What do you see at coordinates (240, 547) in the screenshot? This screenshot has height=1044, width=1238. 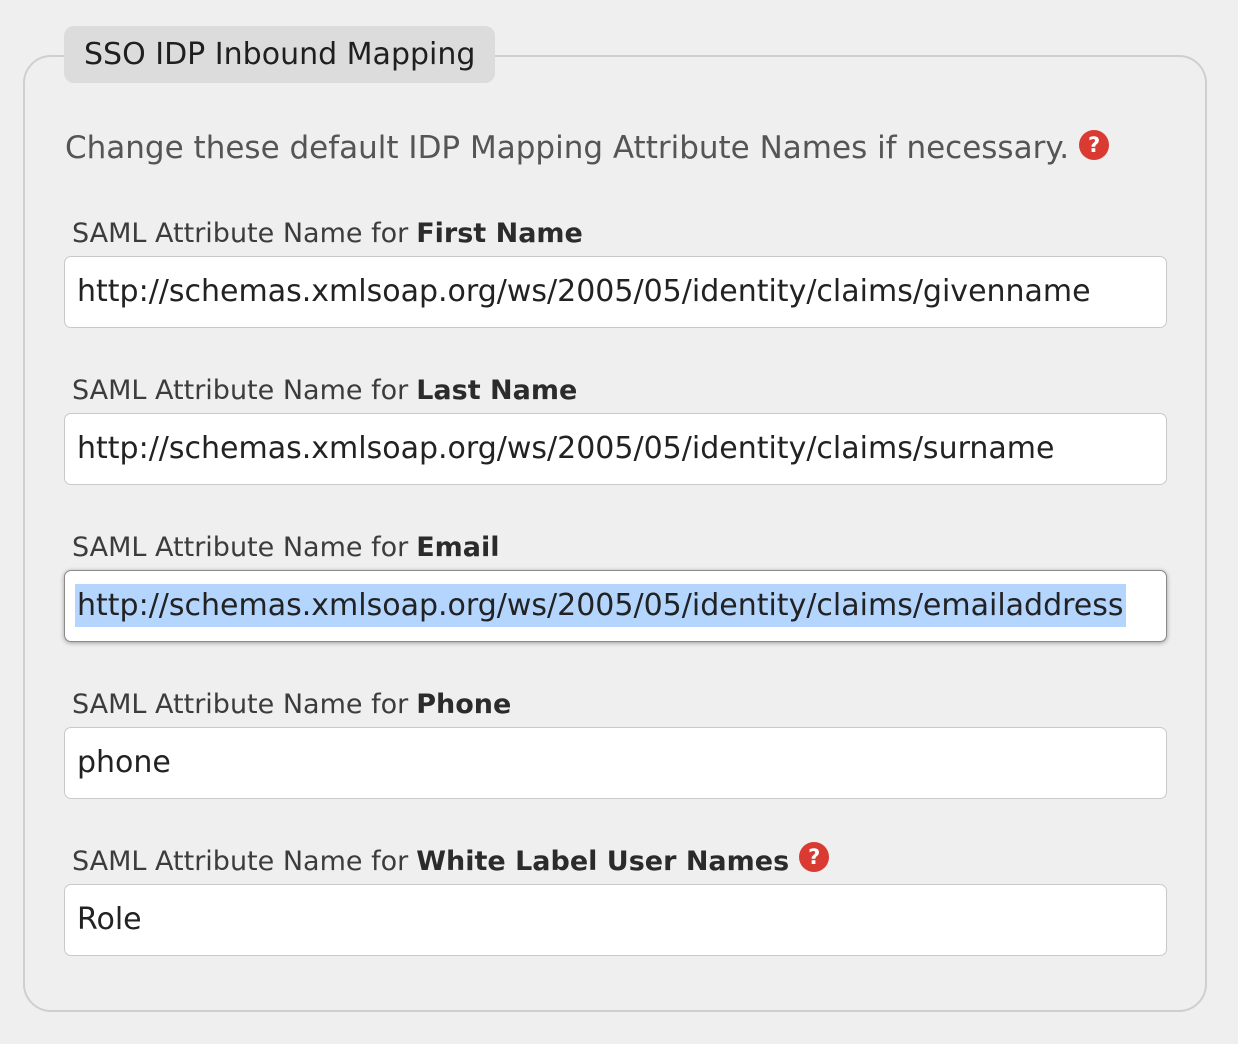 I see `email-label-prefix: SAML Attribute Name for` at bounding box center [240, 547].